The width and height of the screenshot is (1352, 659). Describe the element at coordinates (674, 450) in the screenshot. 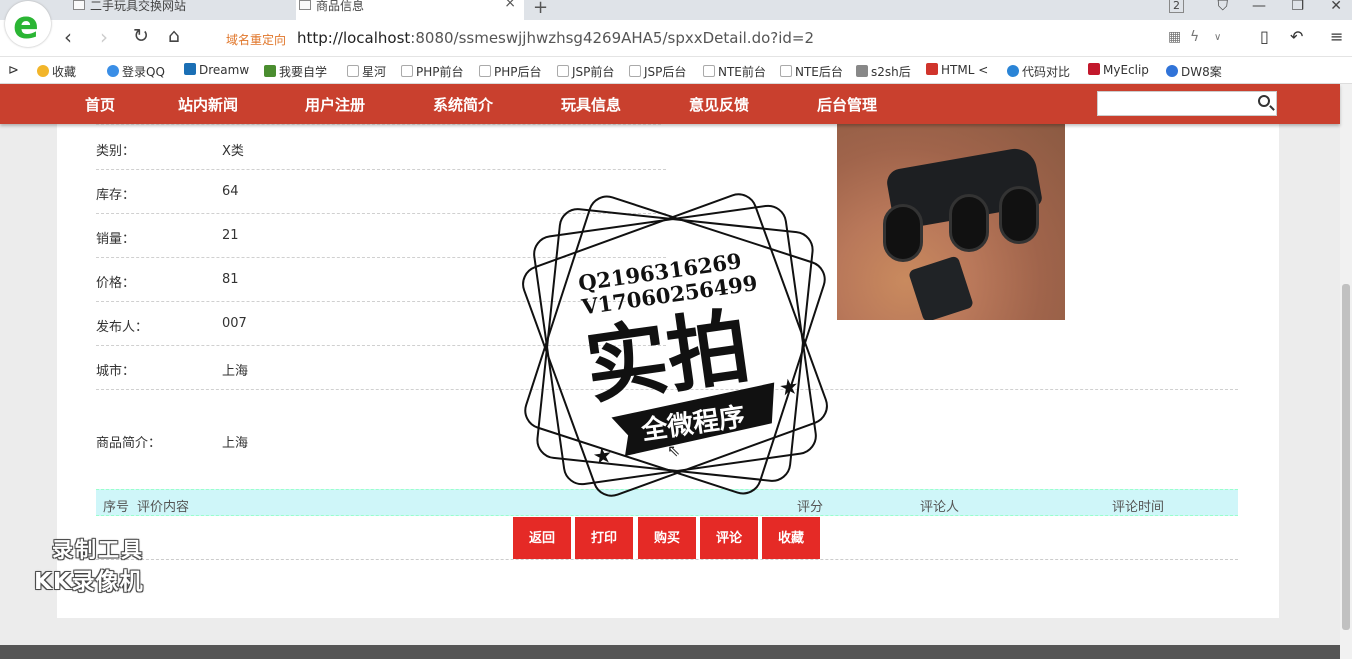

I see `mouse-cursor-icon: ⇖` at that location.